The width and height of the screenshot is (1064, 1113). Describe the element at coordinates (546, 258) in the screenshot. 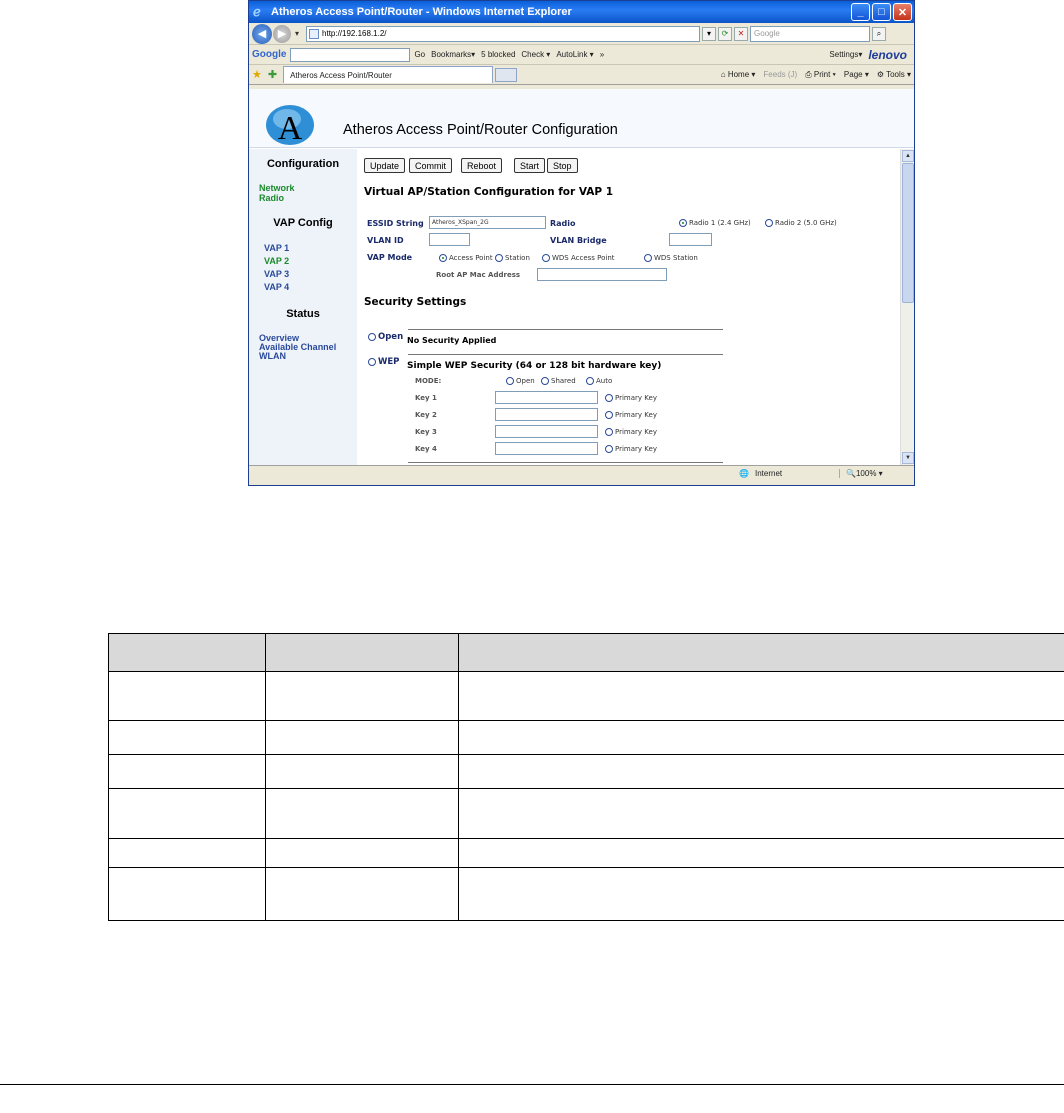

I see `mode-wds-ap-radio` at that location.